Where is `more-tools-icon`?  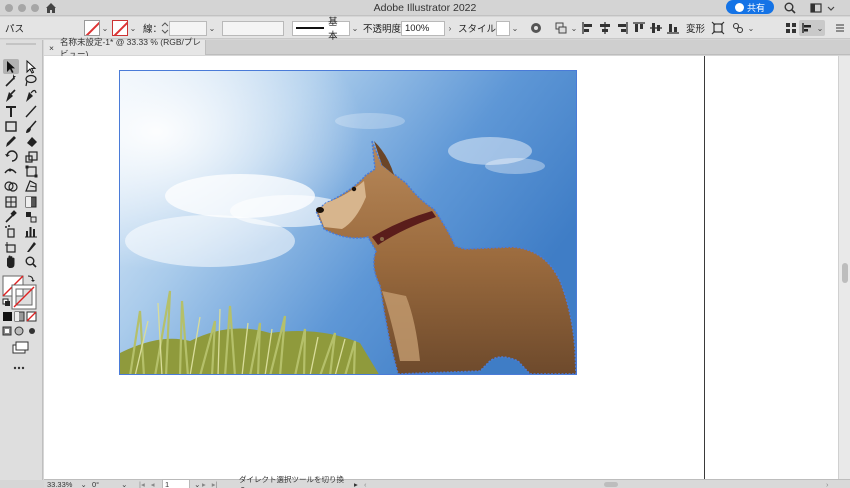 more-tools-icon is located at coordinates (19, 368).